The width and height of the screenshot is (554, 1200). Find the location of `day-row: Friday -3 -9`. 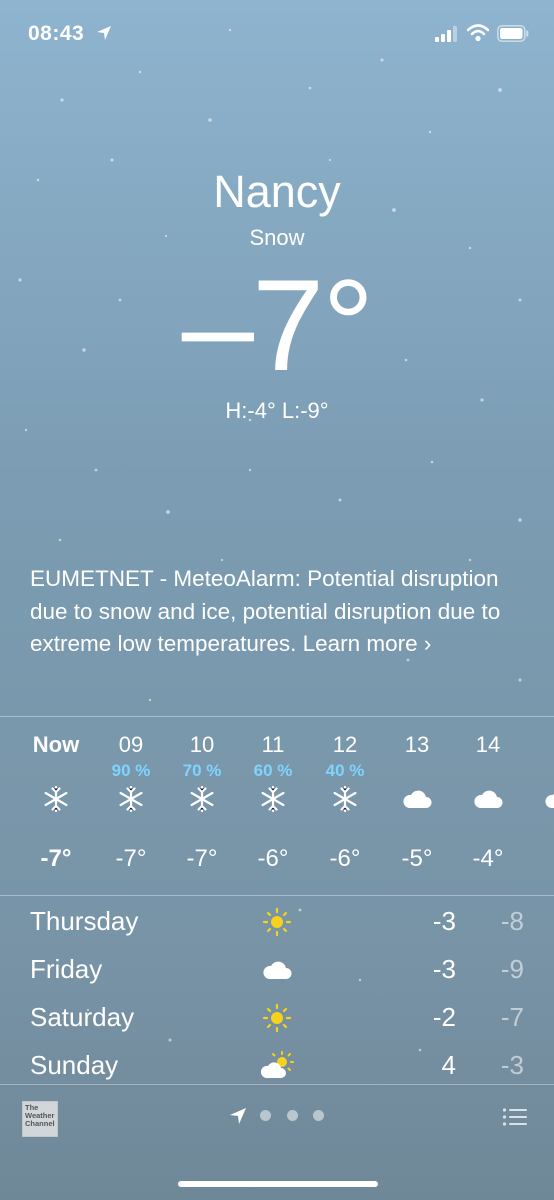

day-row: Friday -3 -9 is located at coordinates (277, 971).